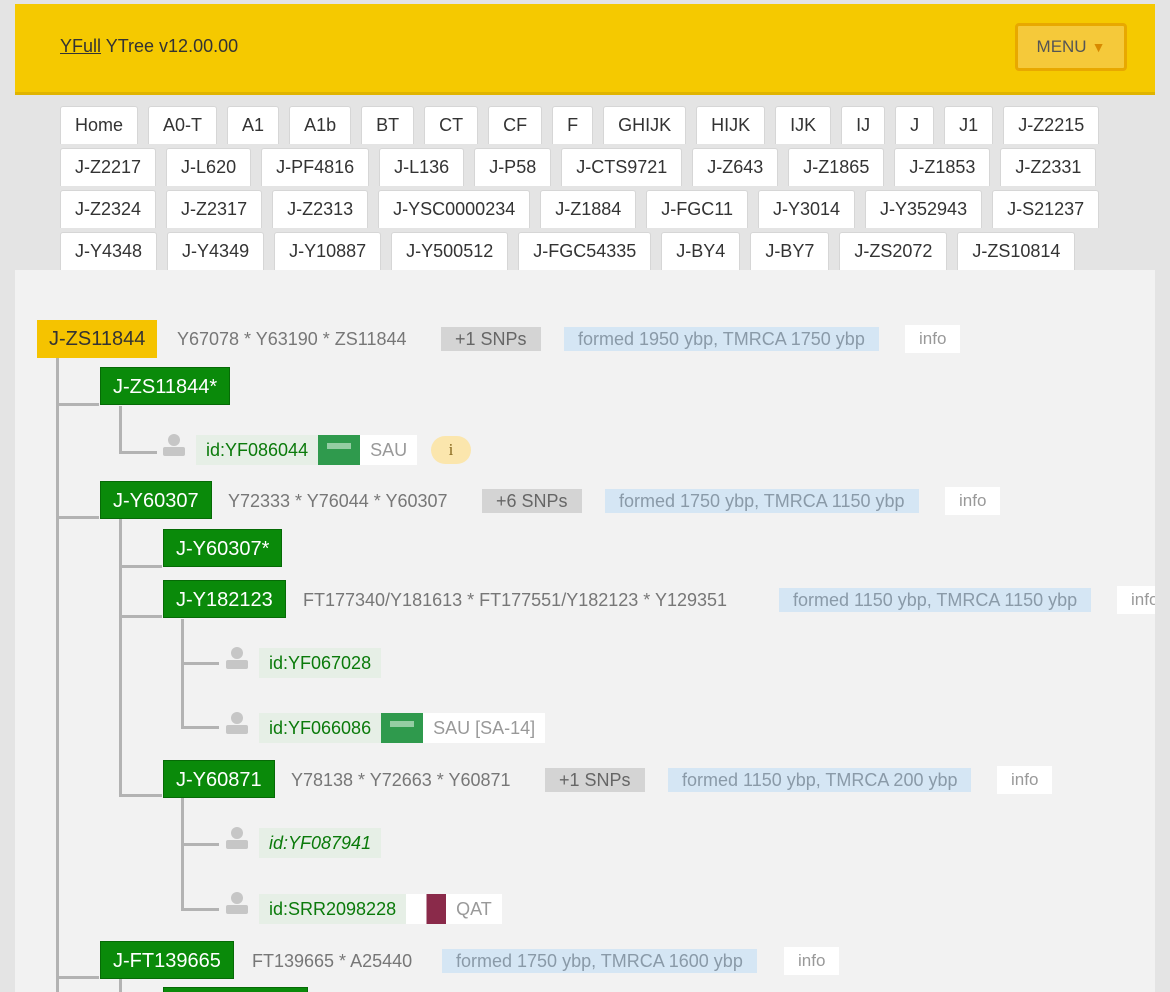 The image size is (1170, 992). I want to click on tab-j: J, so click(915, 125).